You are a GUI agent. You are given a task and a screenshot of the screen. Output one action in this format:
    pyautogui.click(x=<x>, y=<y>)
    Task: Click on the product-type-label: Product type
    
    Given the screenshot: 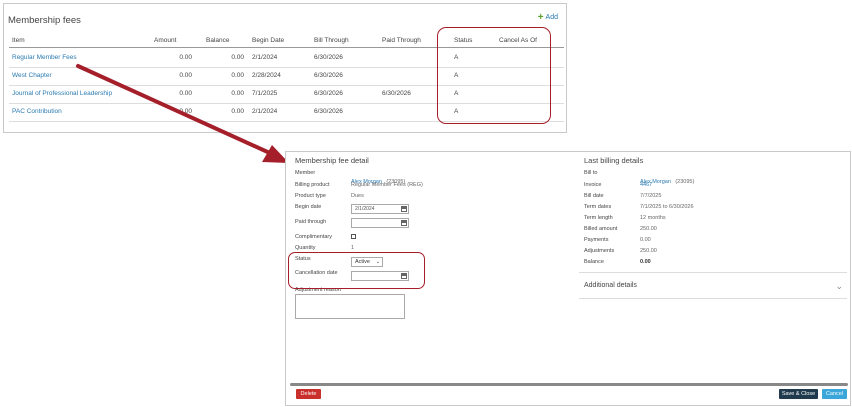 What is the action you would take?
    pyautogui.click(x=310, y=196)
    